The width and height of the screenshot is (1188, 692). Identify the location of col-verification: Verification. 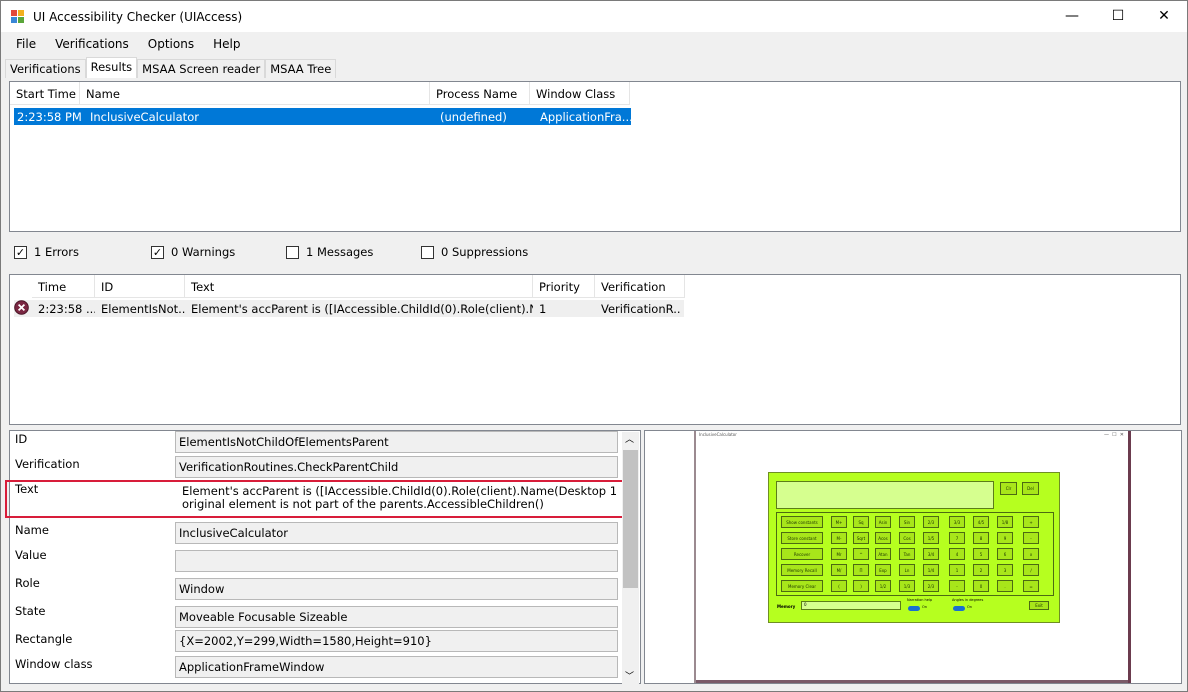
(640, 286).